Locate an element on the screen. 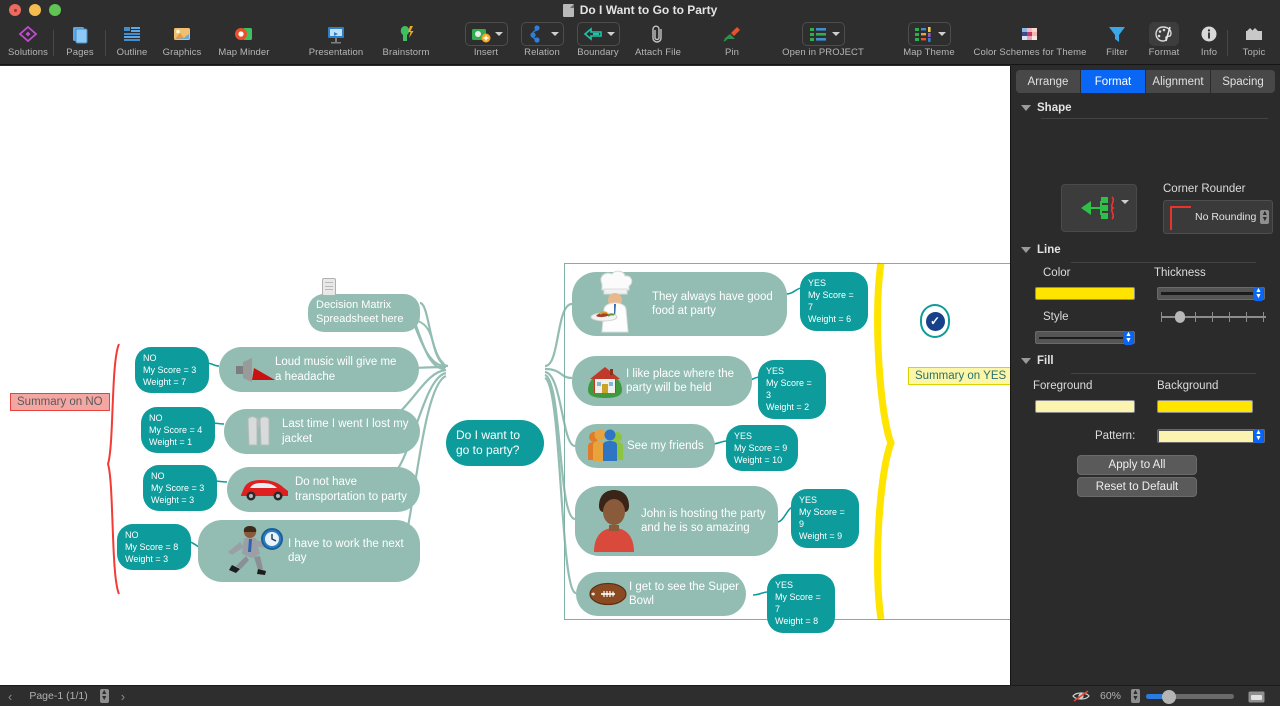 Image resolution: width=1280 pixels, height=706 pixels. checkmark-badge-icon: ✓ is located at coordinates (935, 321).